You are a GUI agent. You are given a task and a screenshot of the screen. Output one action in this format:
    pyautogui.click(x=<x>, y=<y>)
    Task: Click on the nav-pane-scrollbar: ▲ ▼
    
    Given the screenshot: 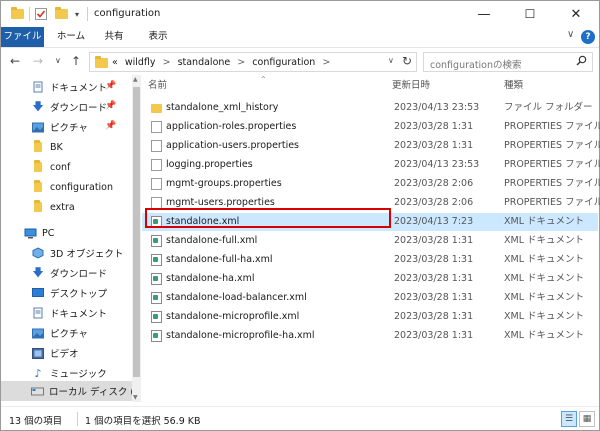 What is the action you would take?
    pyautogui.click(x=136, y=238)
    